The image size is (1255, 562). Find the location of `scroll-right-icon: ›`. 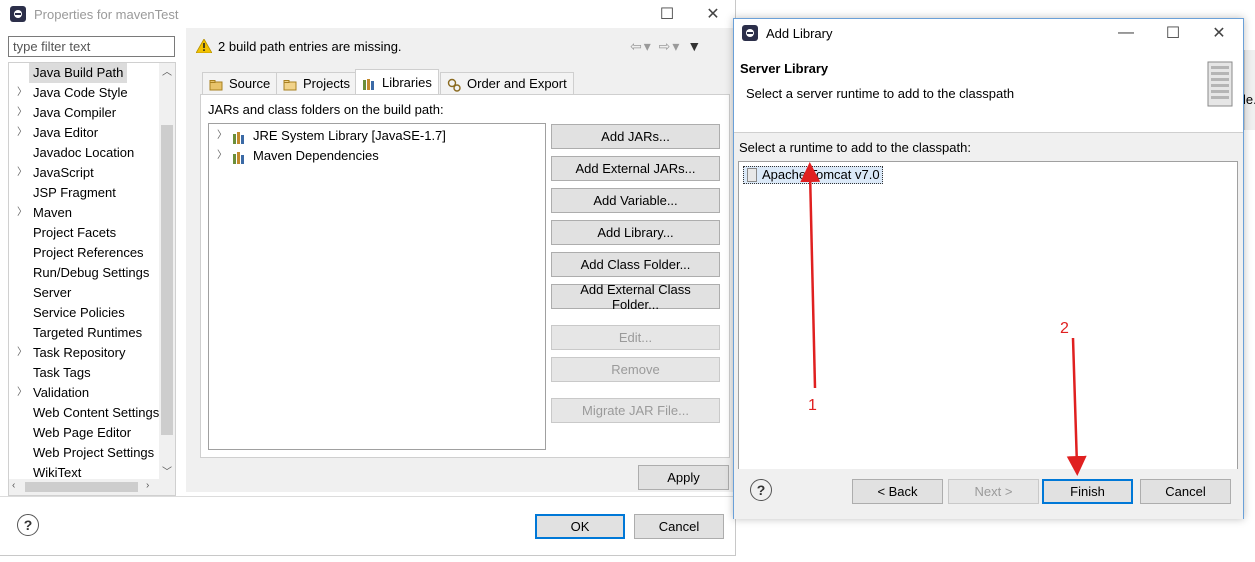

scroll-right-icon: › is located at coordinates (147, 485).